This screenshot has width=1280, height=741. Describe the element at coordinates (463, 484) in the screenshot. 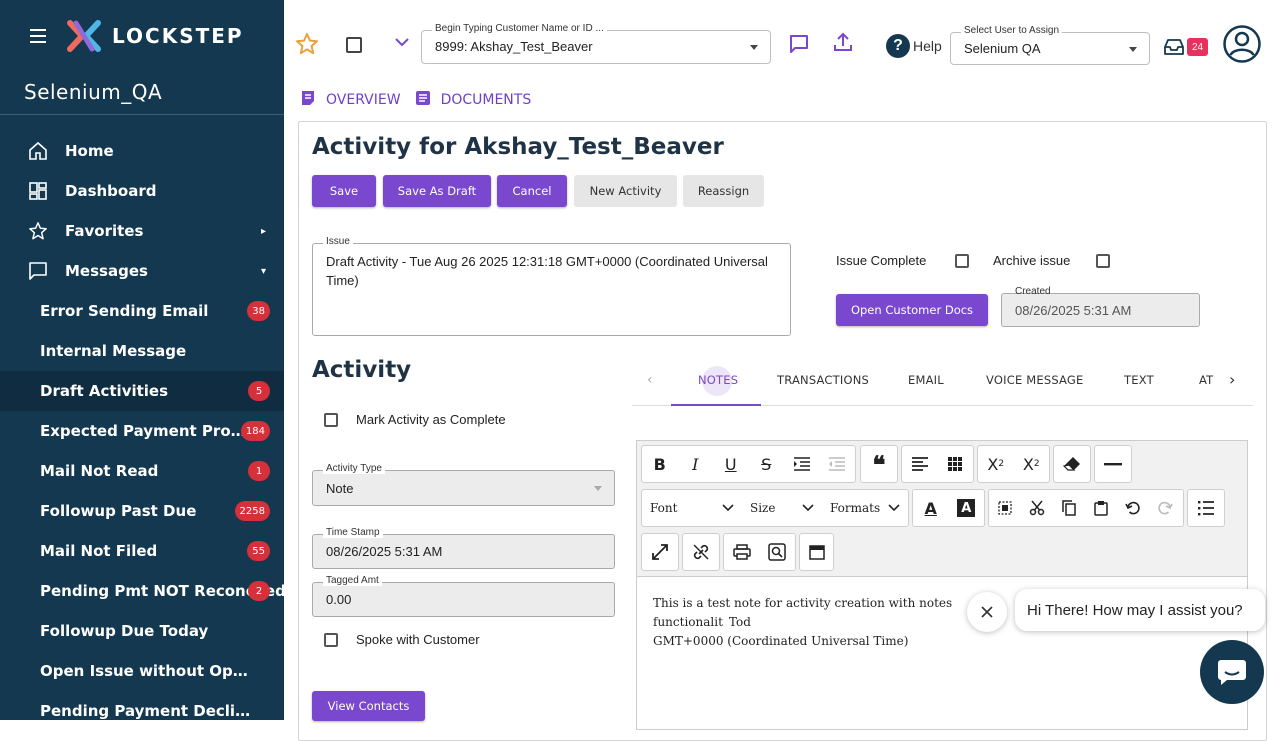

I see `activity-type-select: Activity Type Note` at that location.